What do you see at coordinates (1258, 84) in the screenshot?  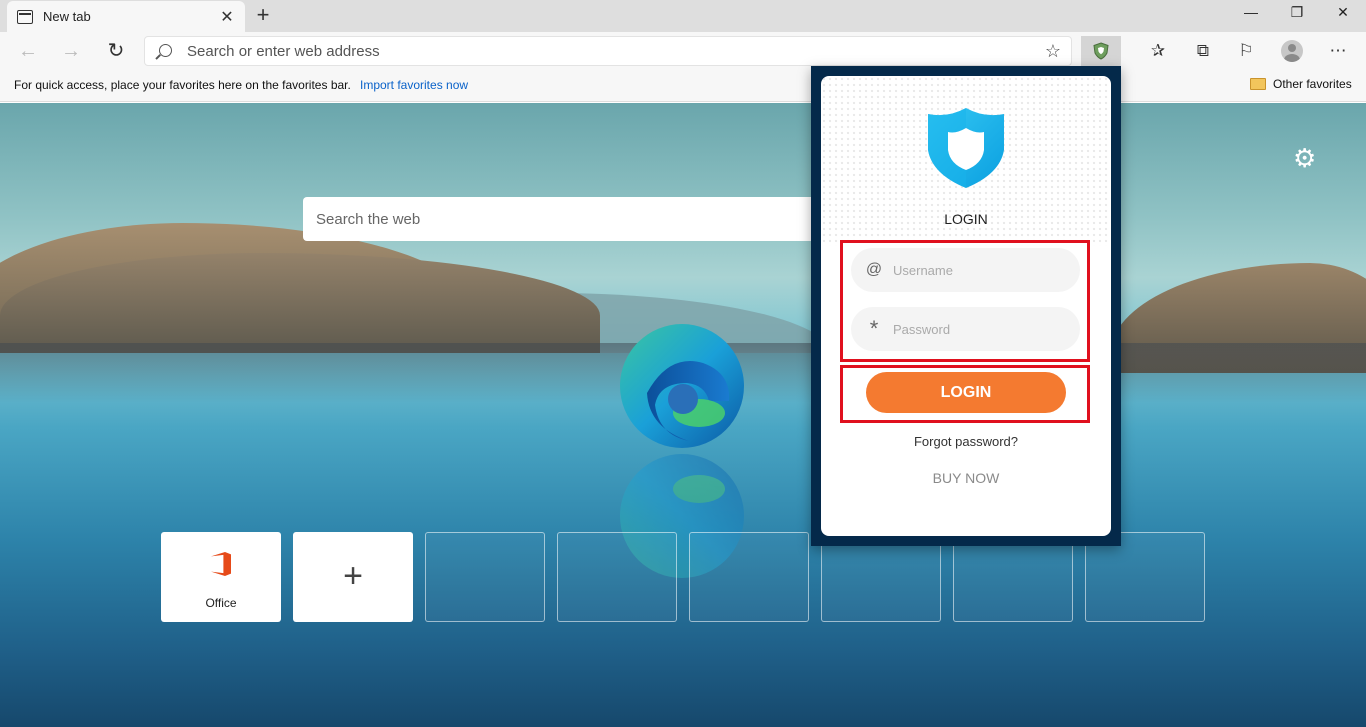 I see `folder-icon` at bounding box center [1258, 84].